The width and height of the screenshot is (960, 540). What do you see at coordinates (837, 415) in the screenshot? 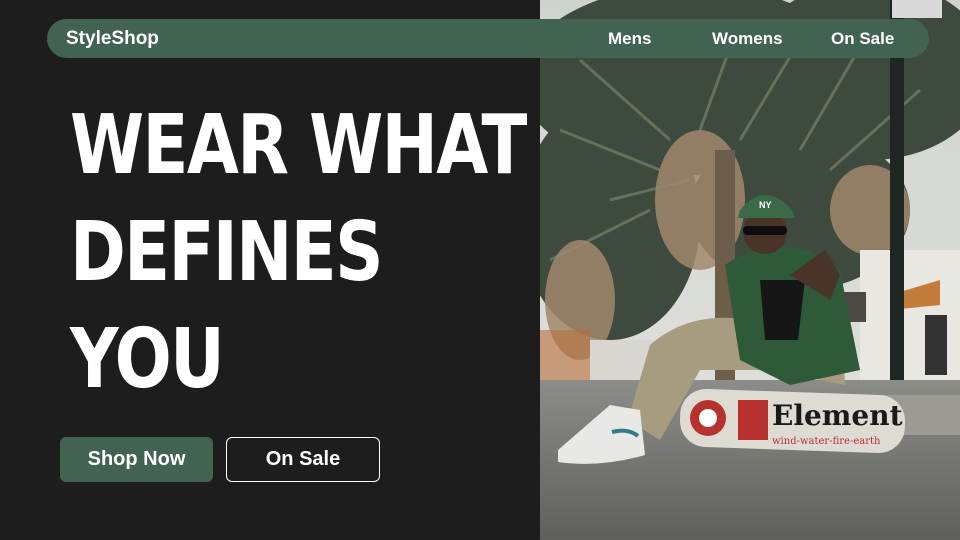
I see `skateboard-brand-text: Element` at bounding box center [837, 415].